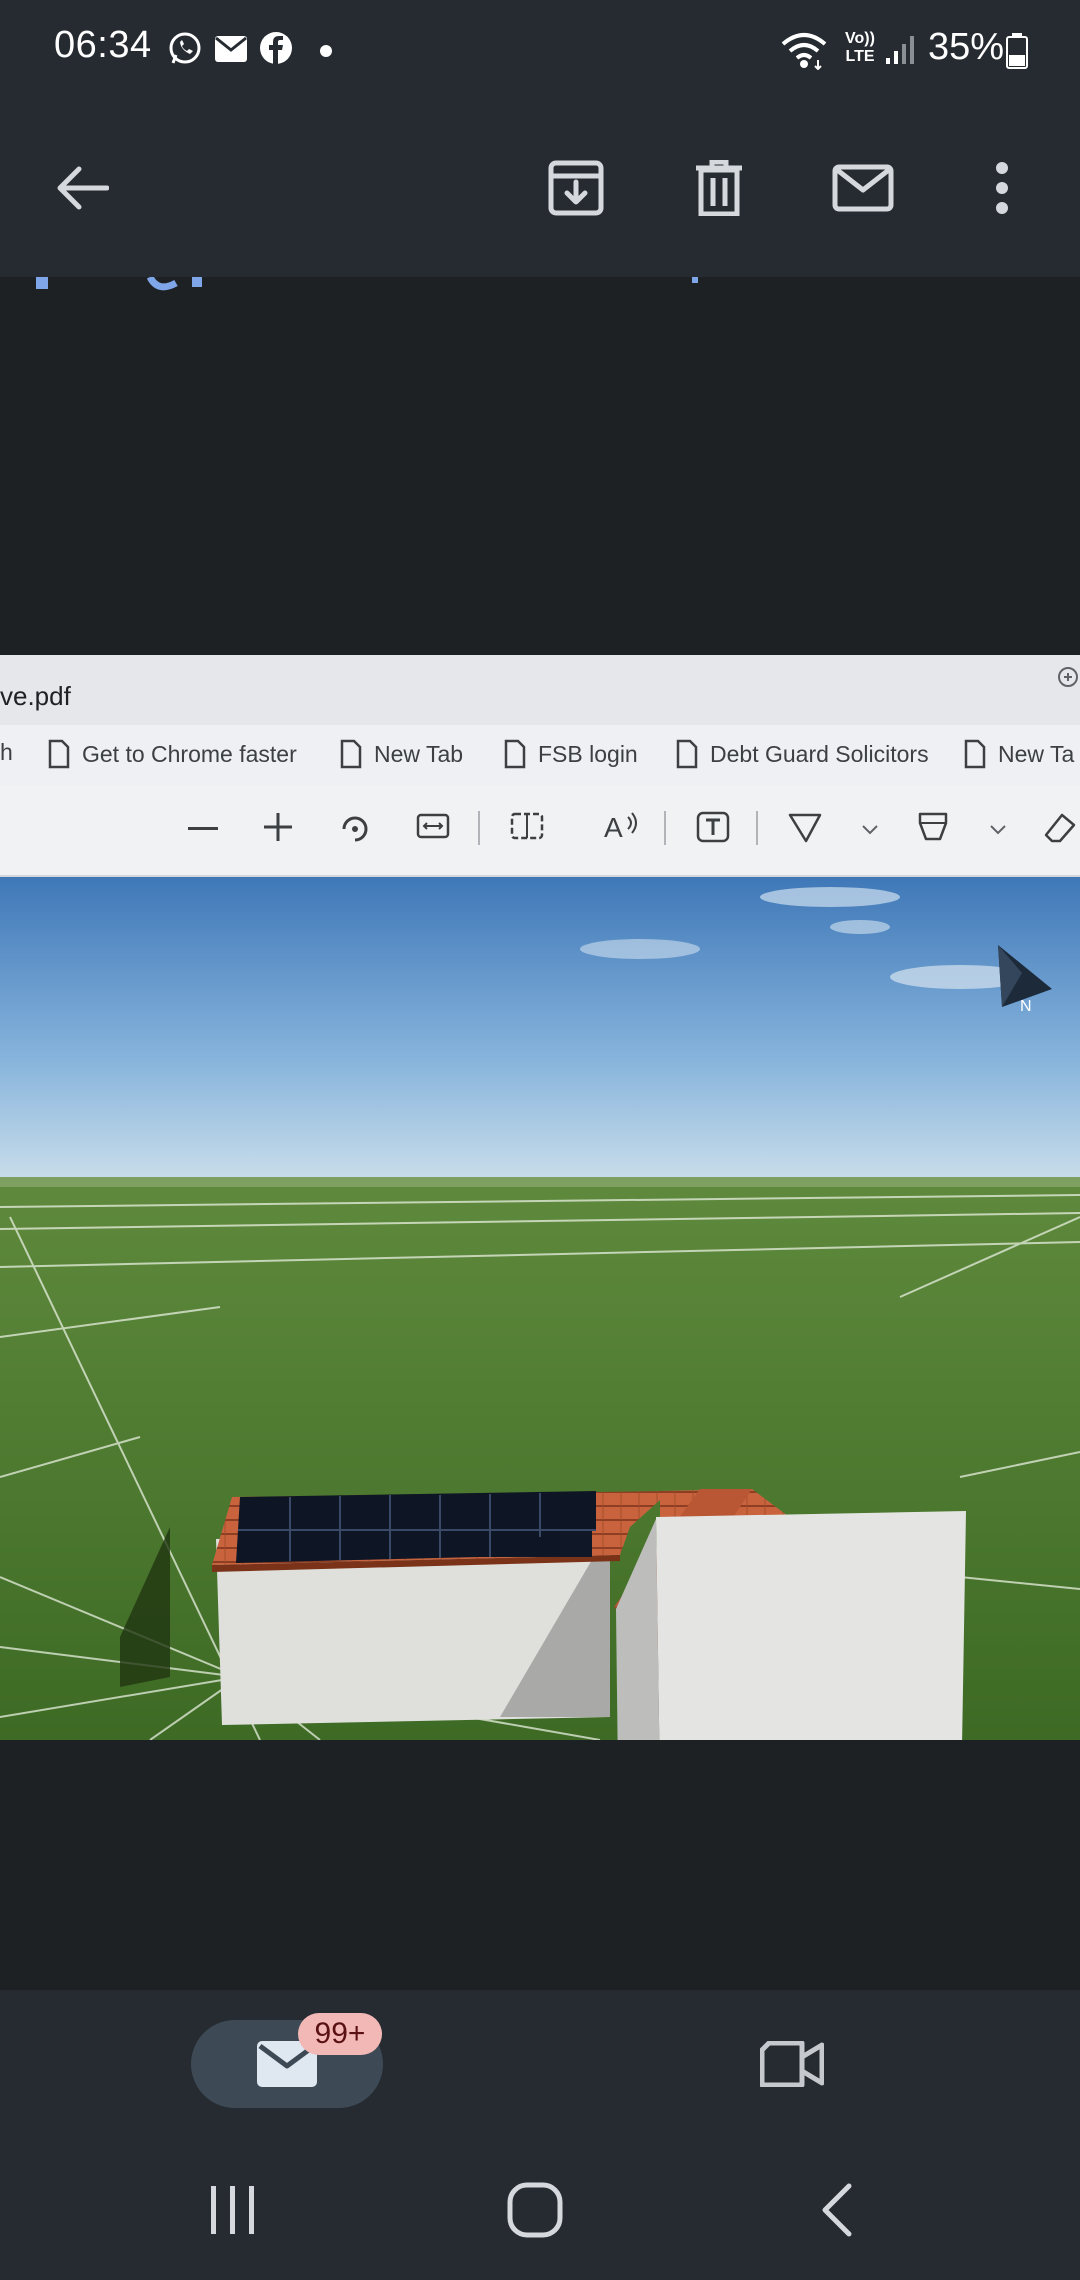 The width and height of the screenshot is (1080, 2280). Describe the element at coordinates (540, 285) in the screenshot. I see `clipped-text-fragment` at that location.